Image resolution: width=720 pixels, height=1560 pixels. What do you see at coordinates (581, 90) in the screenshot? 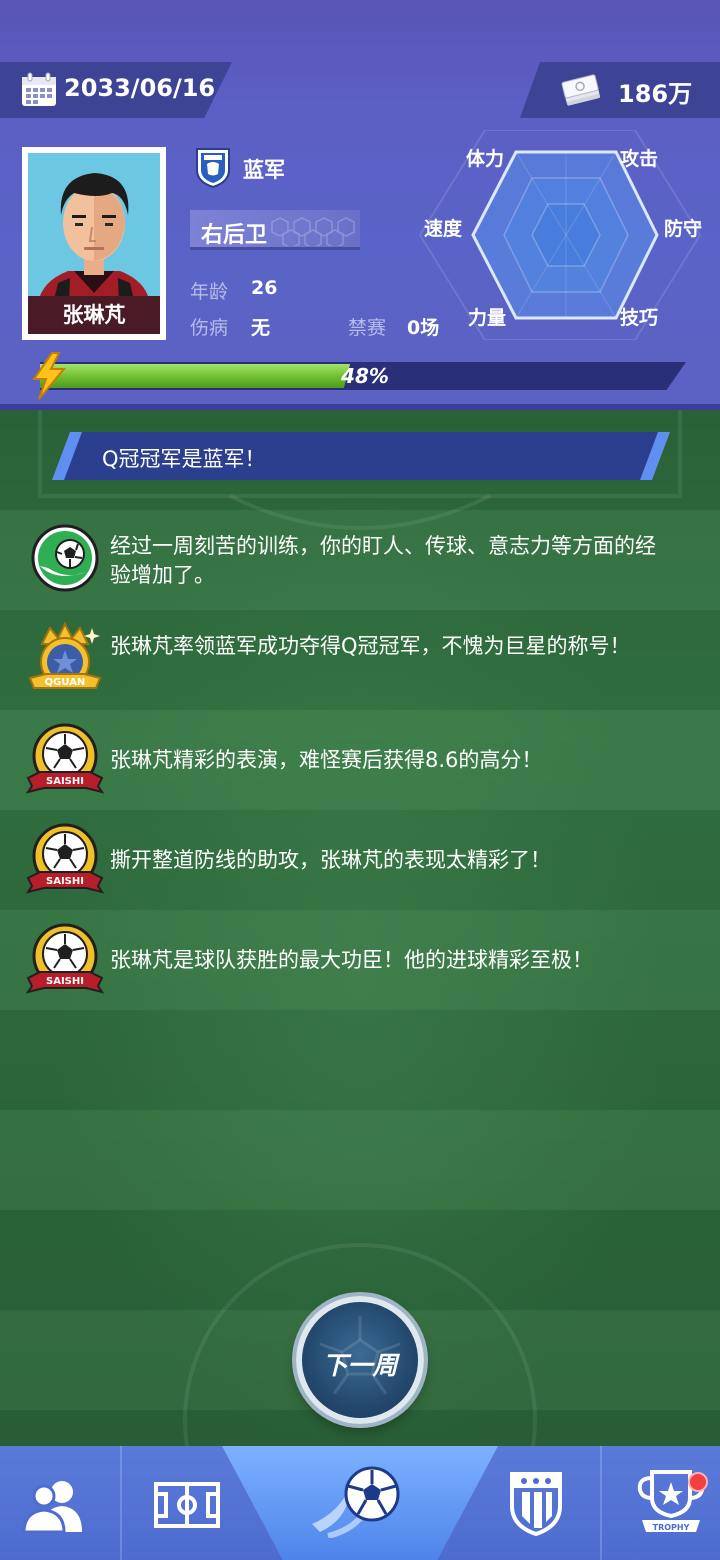
I see `cash-icon` at bounding box center [581, 90].